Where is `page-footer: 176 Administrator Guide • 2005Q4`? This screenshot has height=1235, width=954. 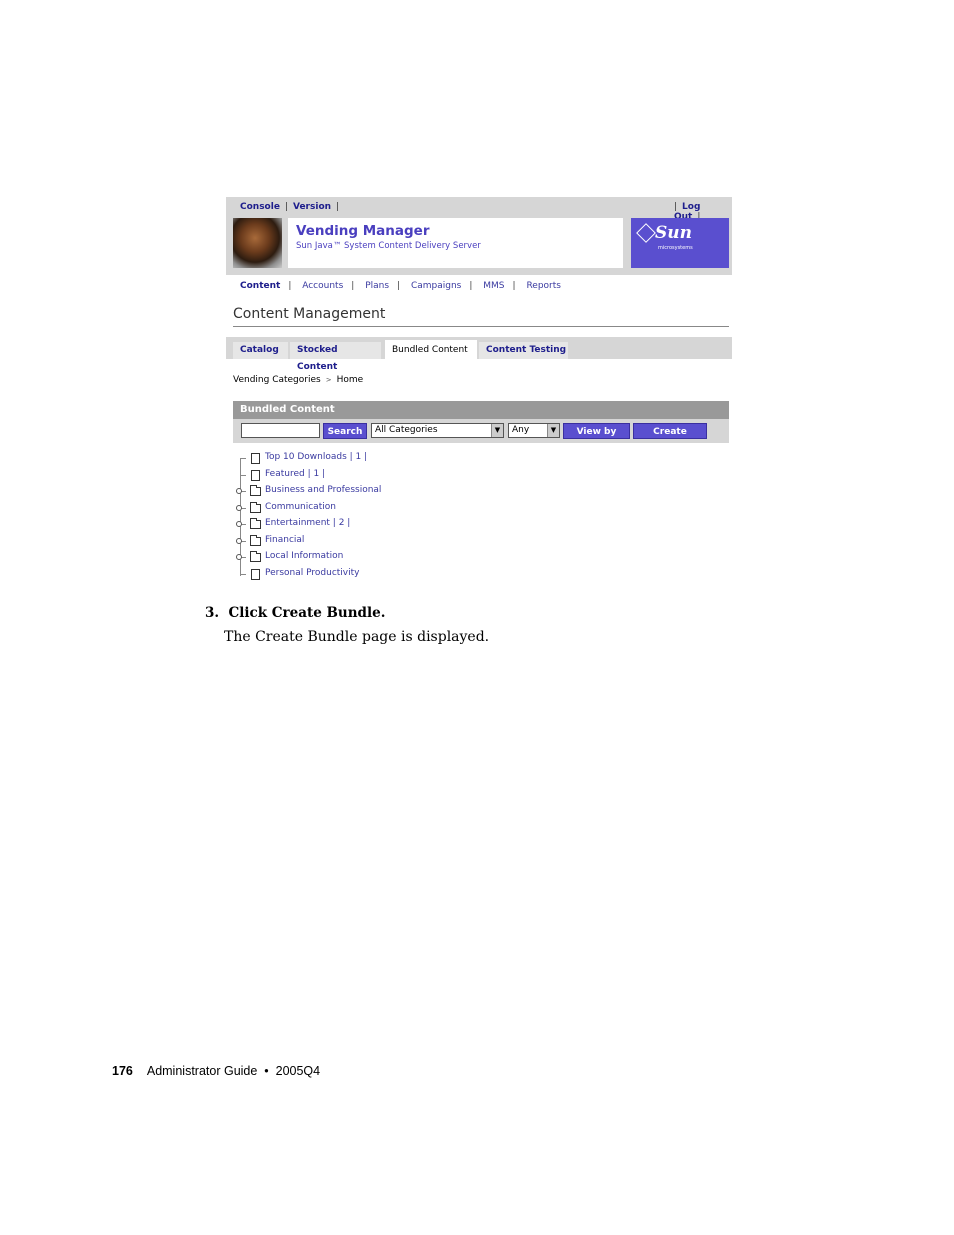 page-footer: 176 Administrator Guide • 2005Q4 is located at coordinates (216, 1071).